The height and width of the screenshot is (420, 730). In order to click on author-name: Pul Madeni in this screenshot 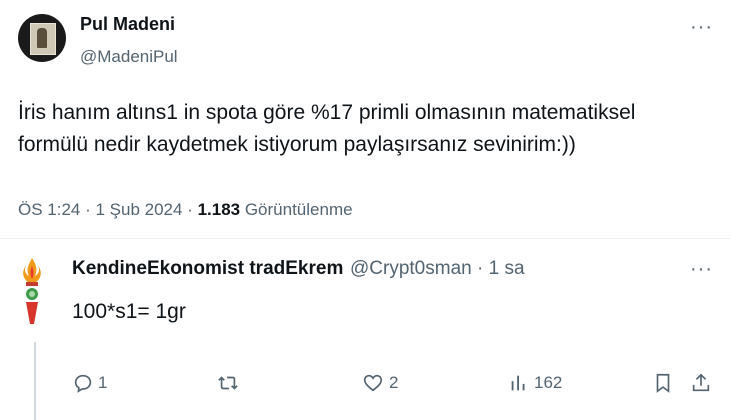, I will do `click(127, 24)`.